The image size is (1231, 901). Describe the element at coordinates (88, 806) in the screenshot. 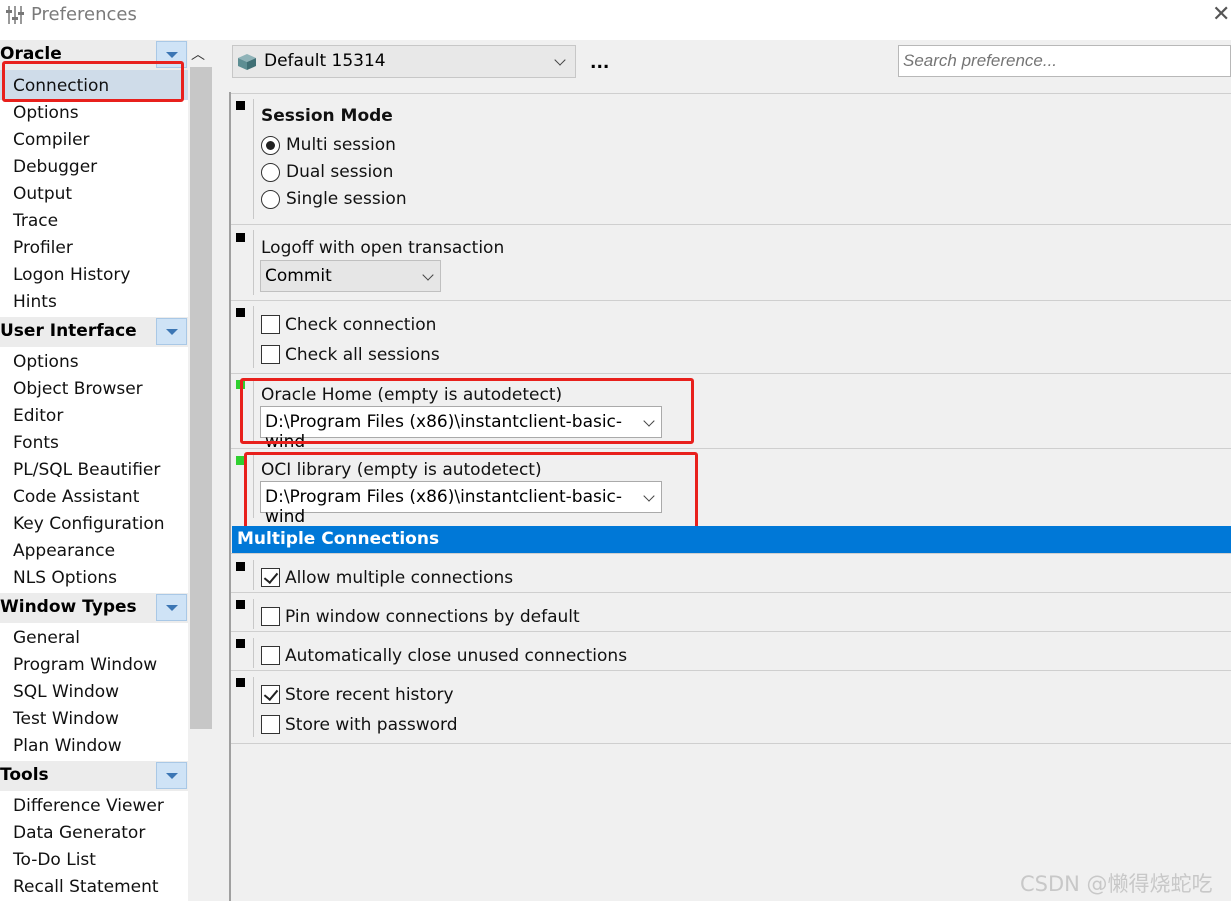

I see `sidebar-item-difference-viewer: Difference Viewer` at that location.